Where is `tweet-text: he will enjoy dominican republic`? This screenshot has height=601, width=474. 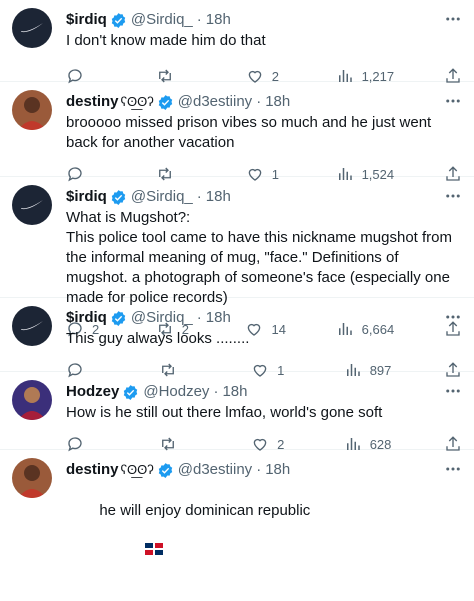 tweet-text: he will enjoy dominican republic is located at coordinates (205, 510).